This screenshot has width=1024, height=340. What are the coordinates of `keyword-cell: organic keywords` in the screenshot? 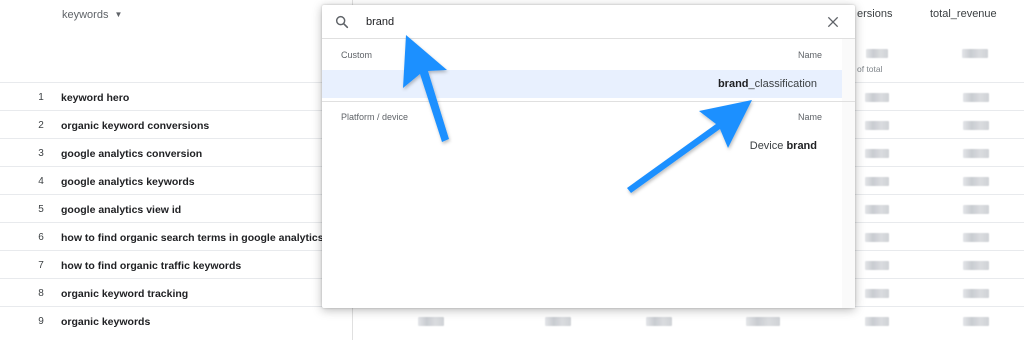 It's located at (105, 322).